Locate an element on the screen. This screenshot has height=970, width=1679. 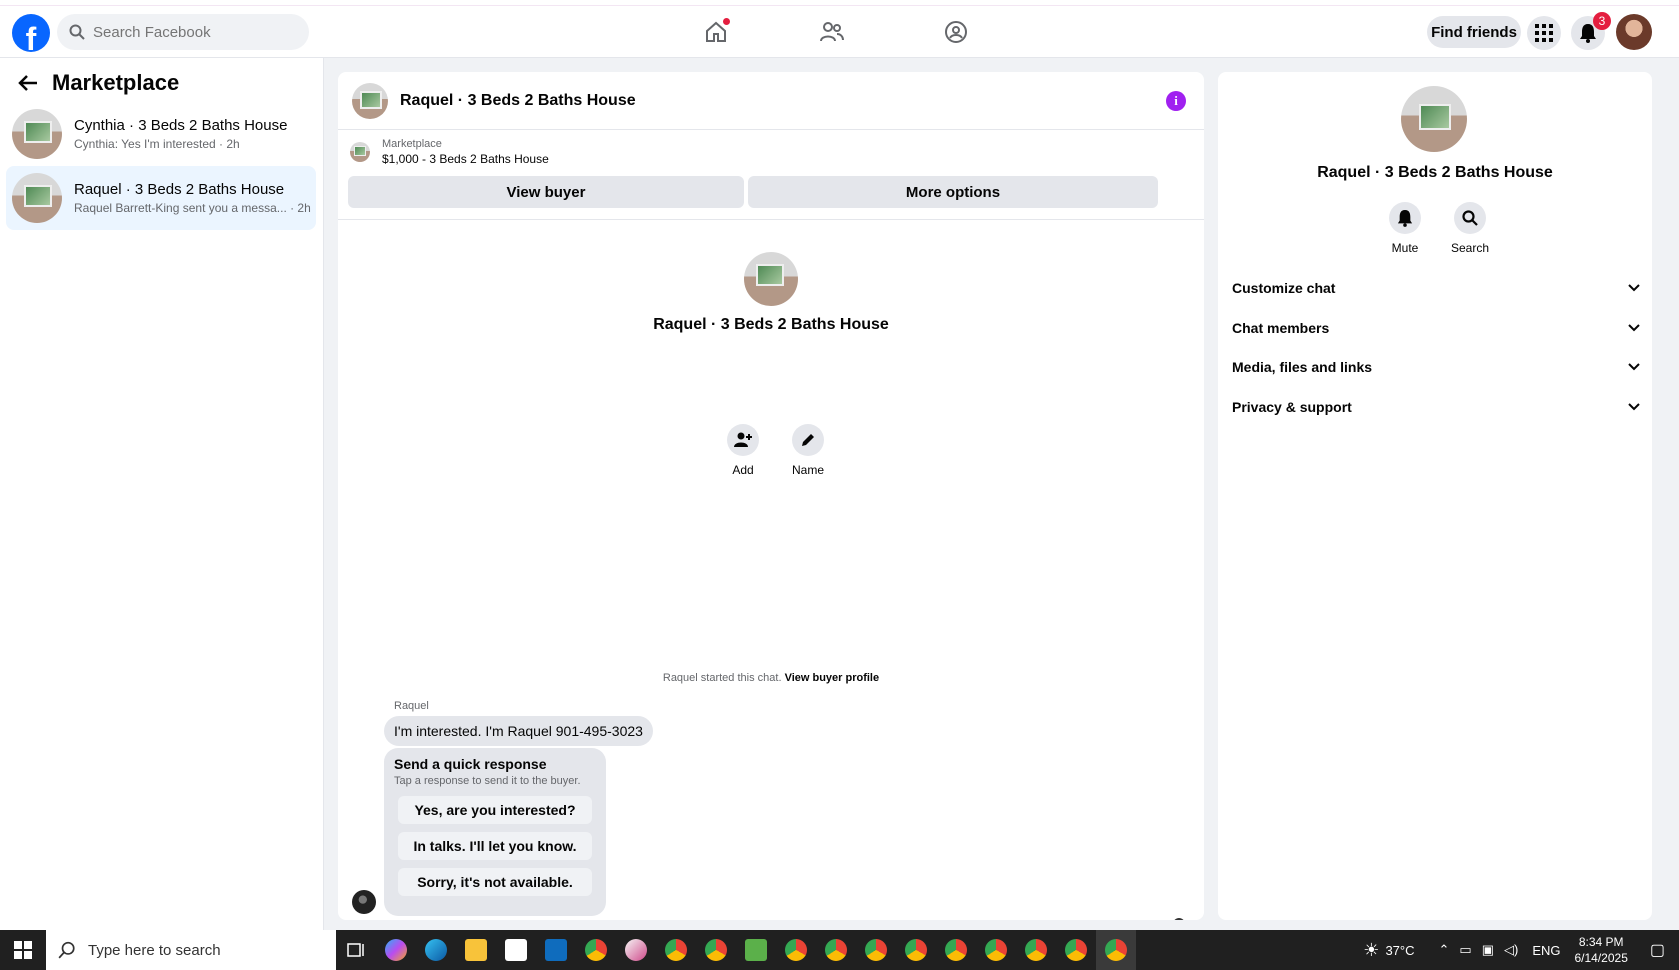
grid-menu-icon is located at coordinates (1544, 33).